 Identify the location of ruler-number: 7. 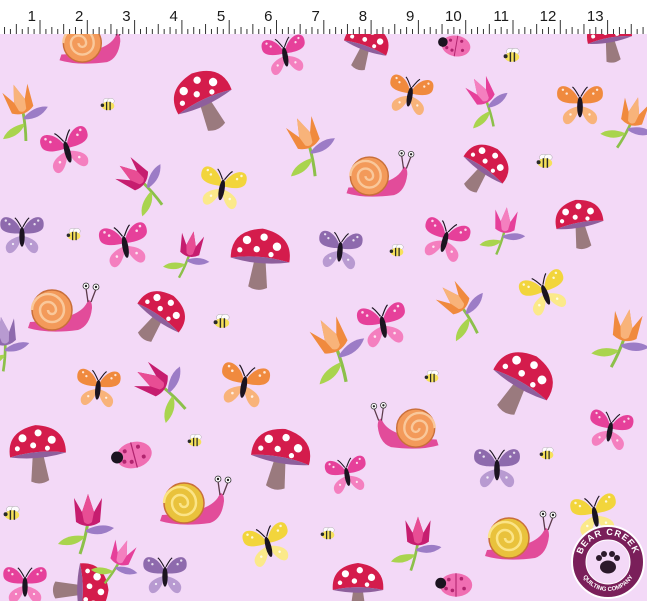
(315, 16).